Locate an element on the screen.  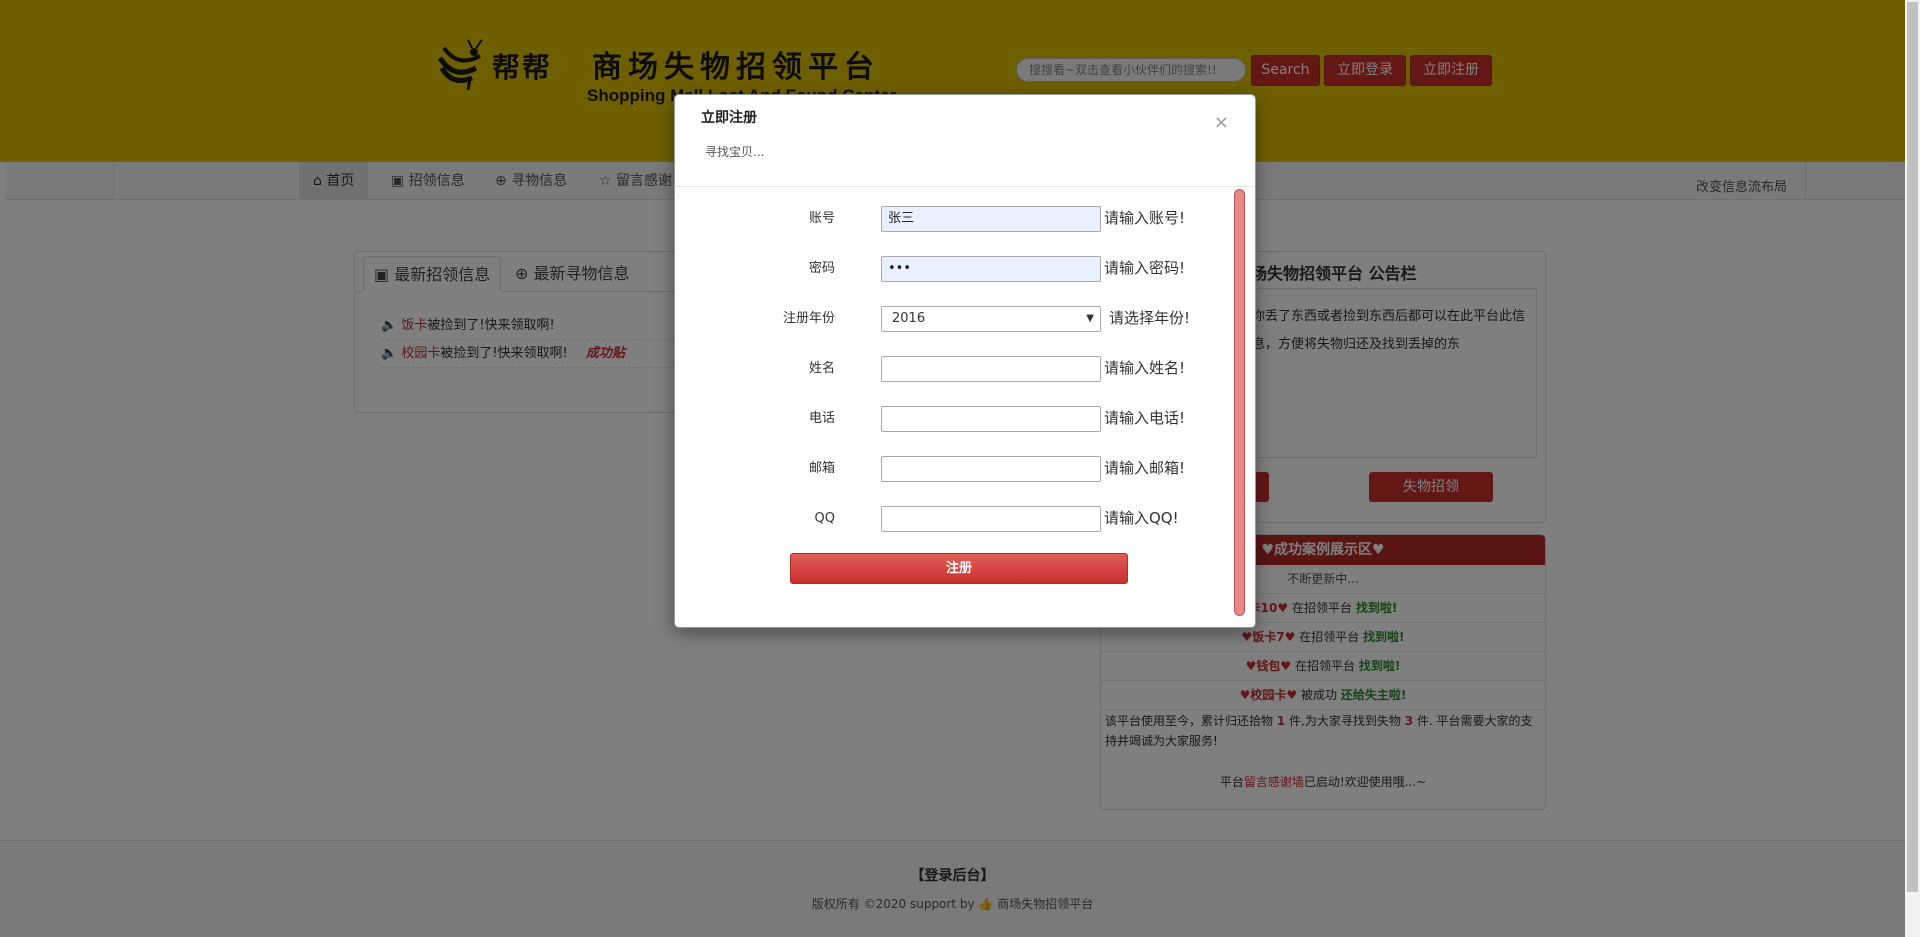
form-row-account: 账号 张三 请输入账号! is located at coordinates (955, 219).